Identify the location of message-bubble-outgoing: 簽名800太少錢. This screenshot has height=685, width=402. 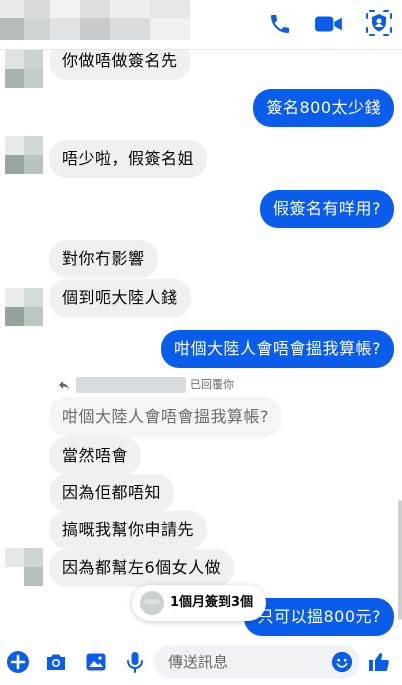
(323, 108).